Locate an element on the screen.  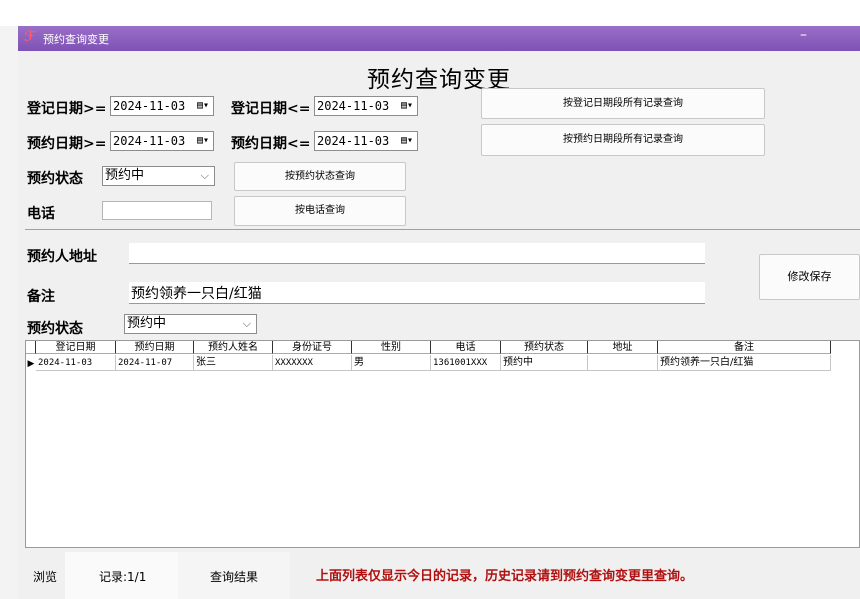
reg-date-from-value: 2024-11-03 is located at coordinates (149, 106).